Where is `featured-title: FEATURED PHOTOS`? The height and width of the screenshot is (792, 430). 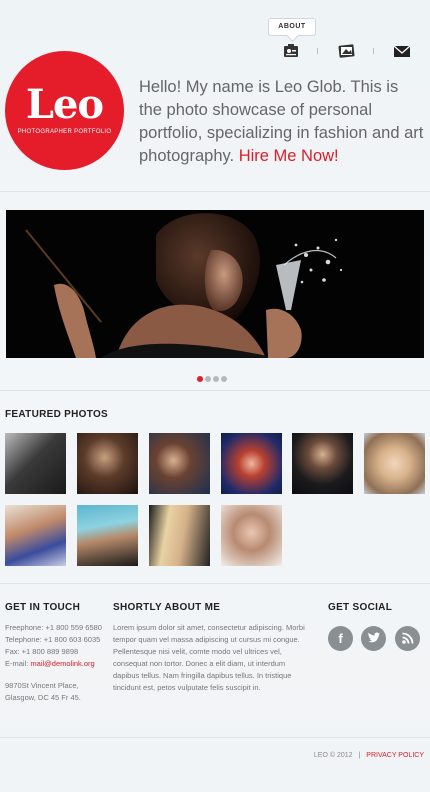
featured-title: FEATURED PHOTOS is located at coordinates (57, 414).